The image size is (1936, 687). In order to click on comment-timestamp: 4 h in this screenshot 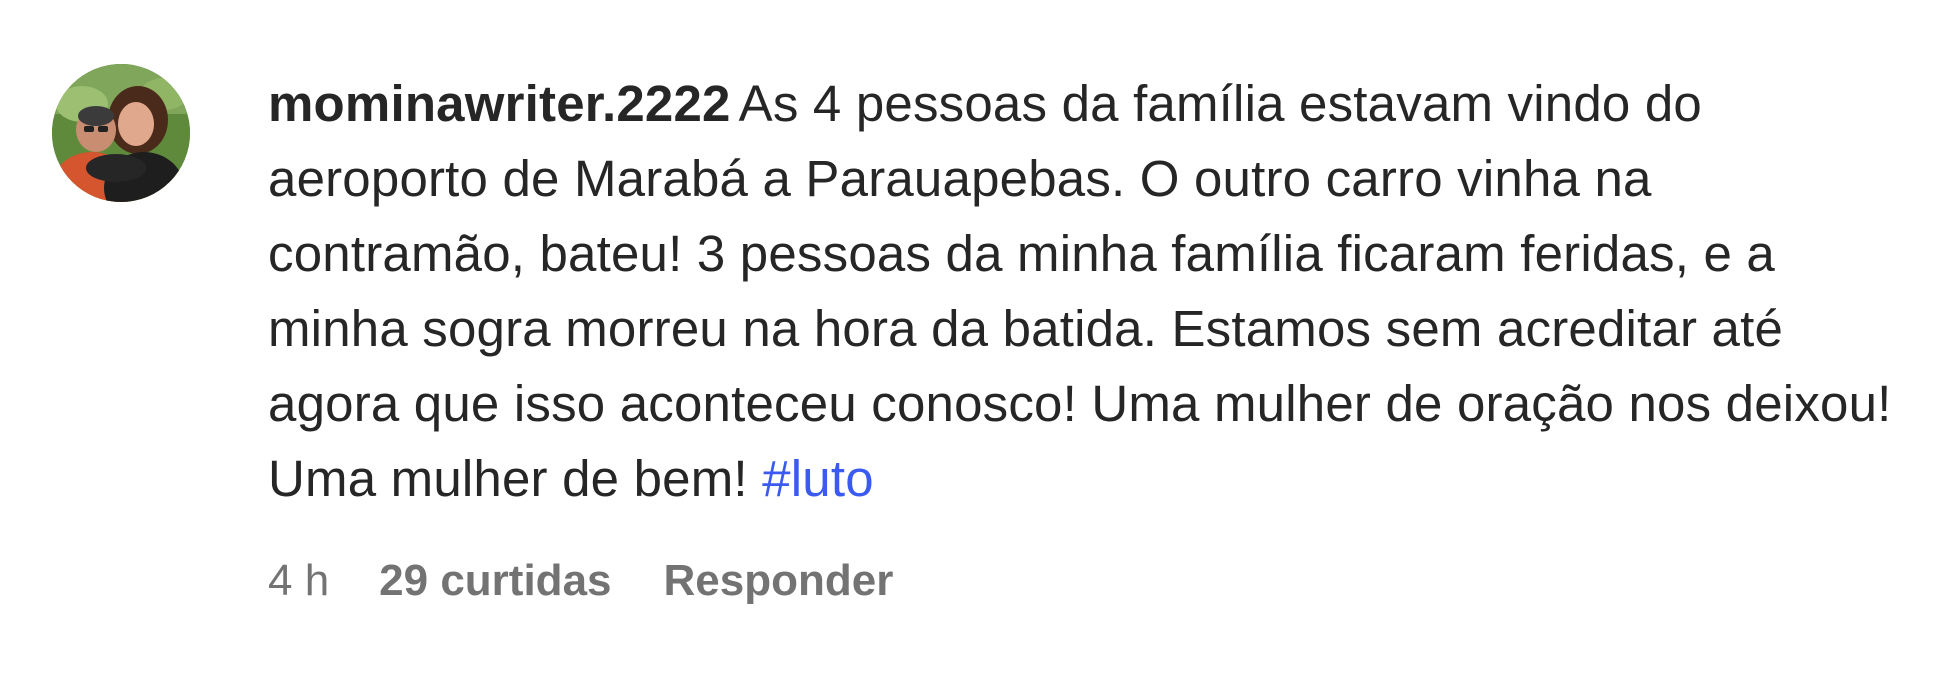, I will do `click(298, 581)`.